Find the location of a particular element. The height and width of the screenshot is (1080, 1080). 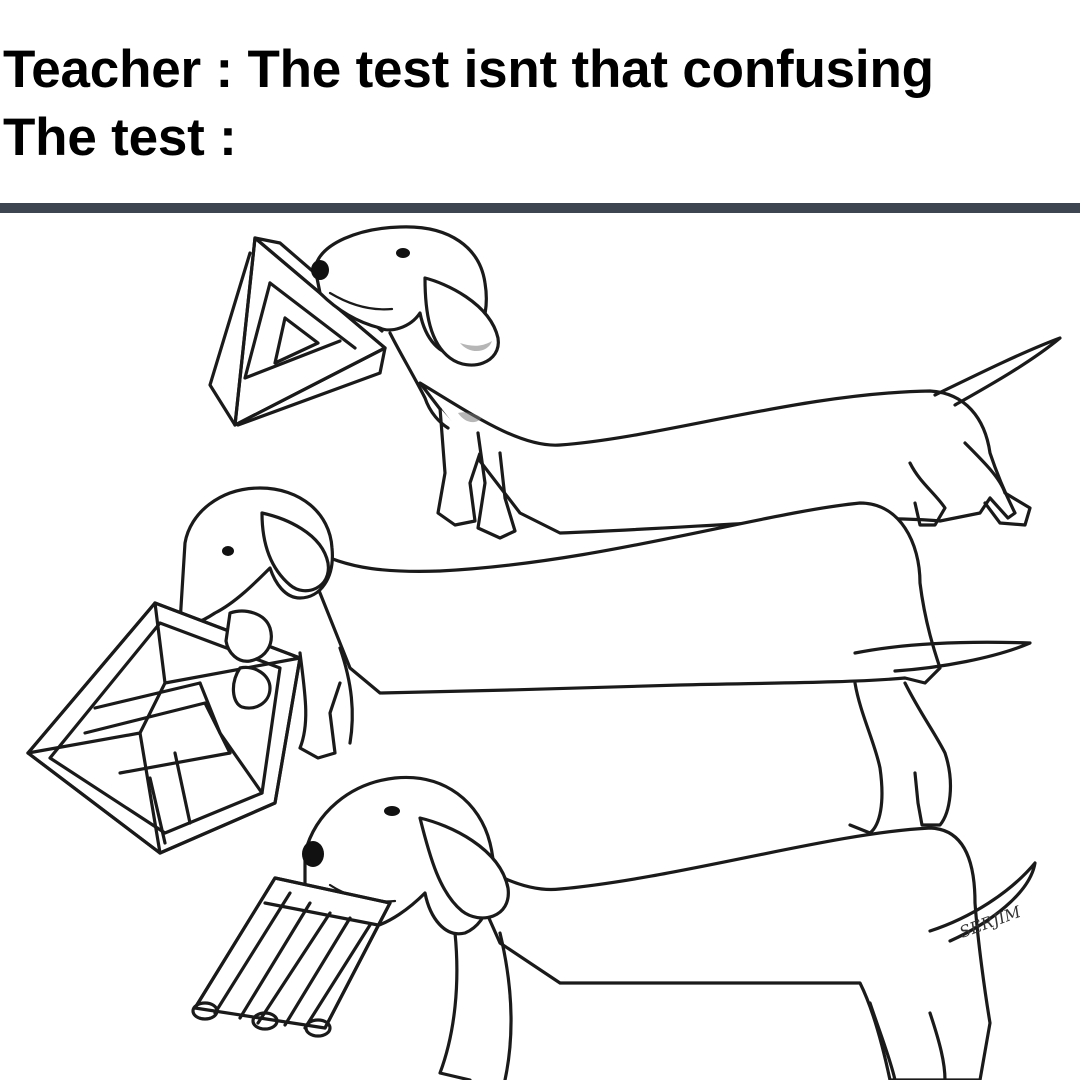

dog-bottom-body is located at coordinates (725, 953).